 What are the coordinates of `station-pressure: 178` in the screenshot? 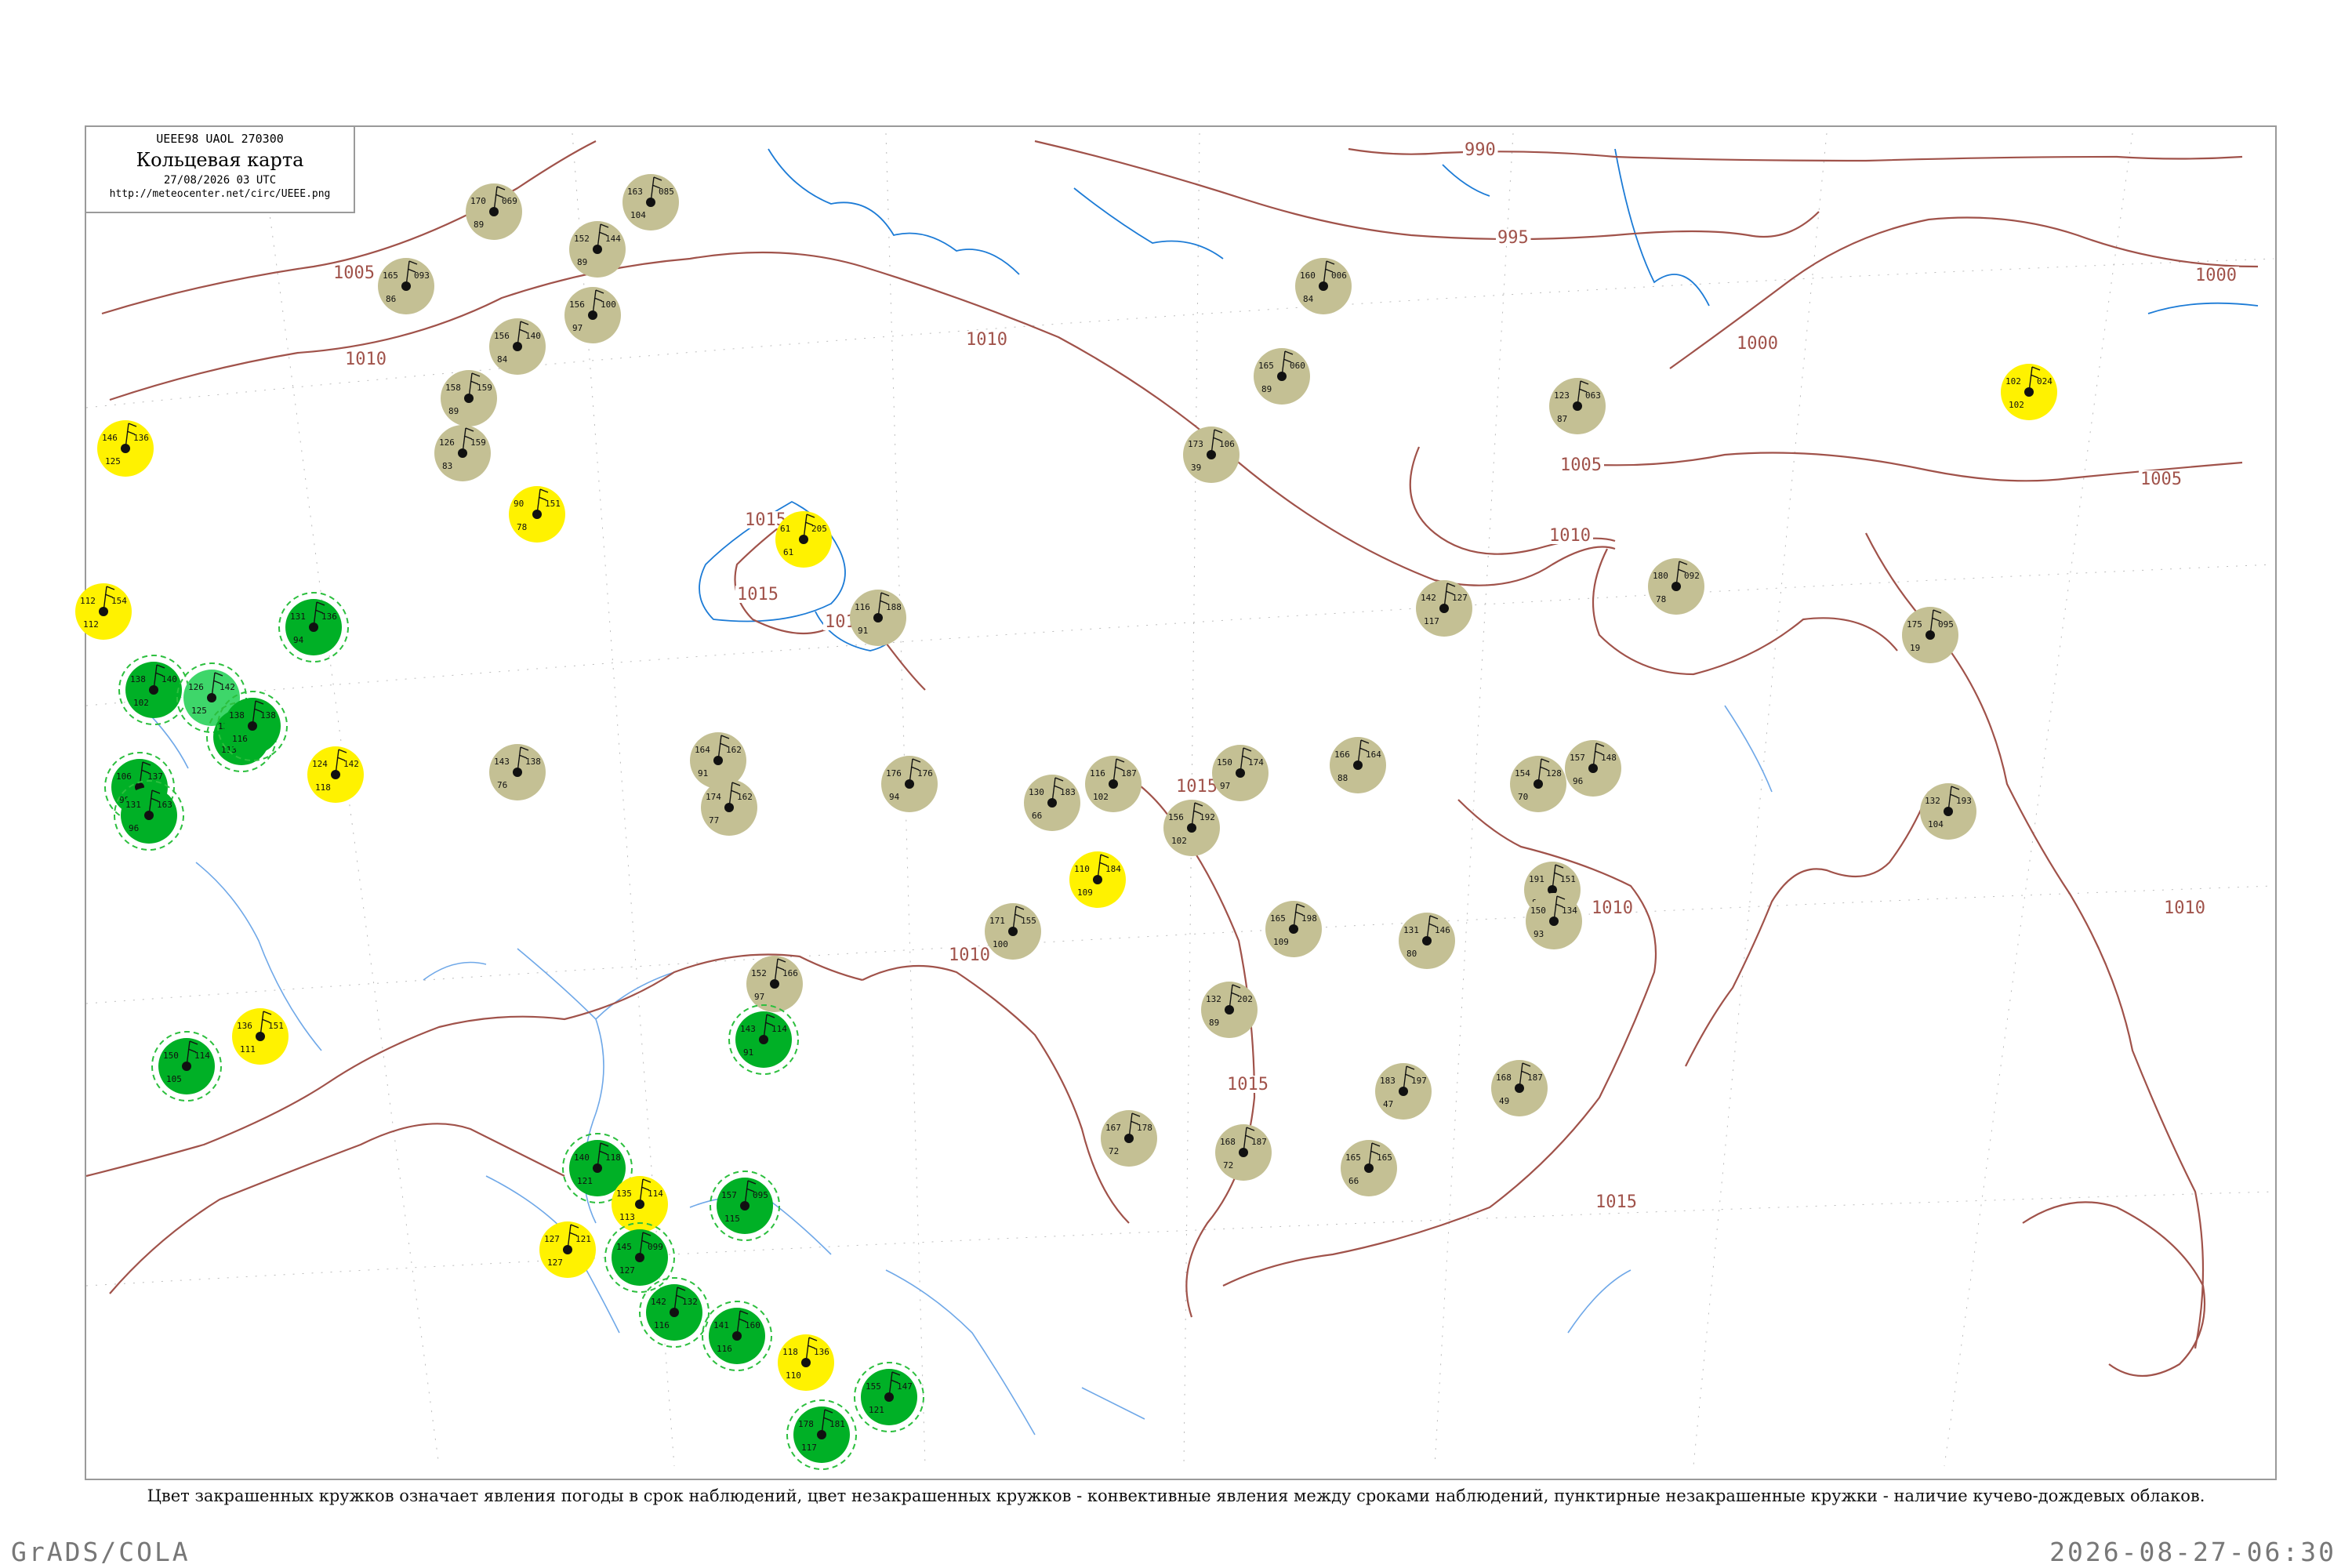 It's located at (806, 1424).